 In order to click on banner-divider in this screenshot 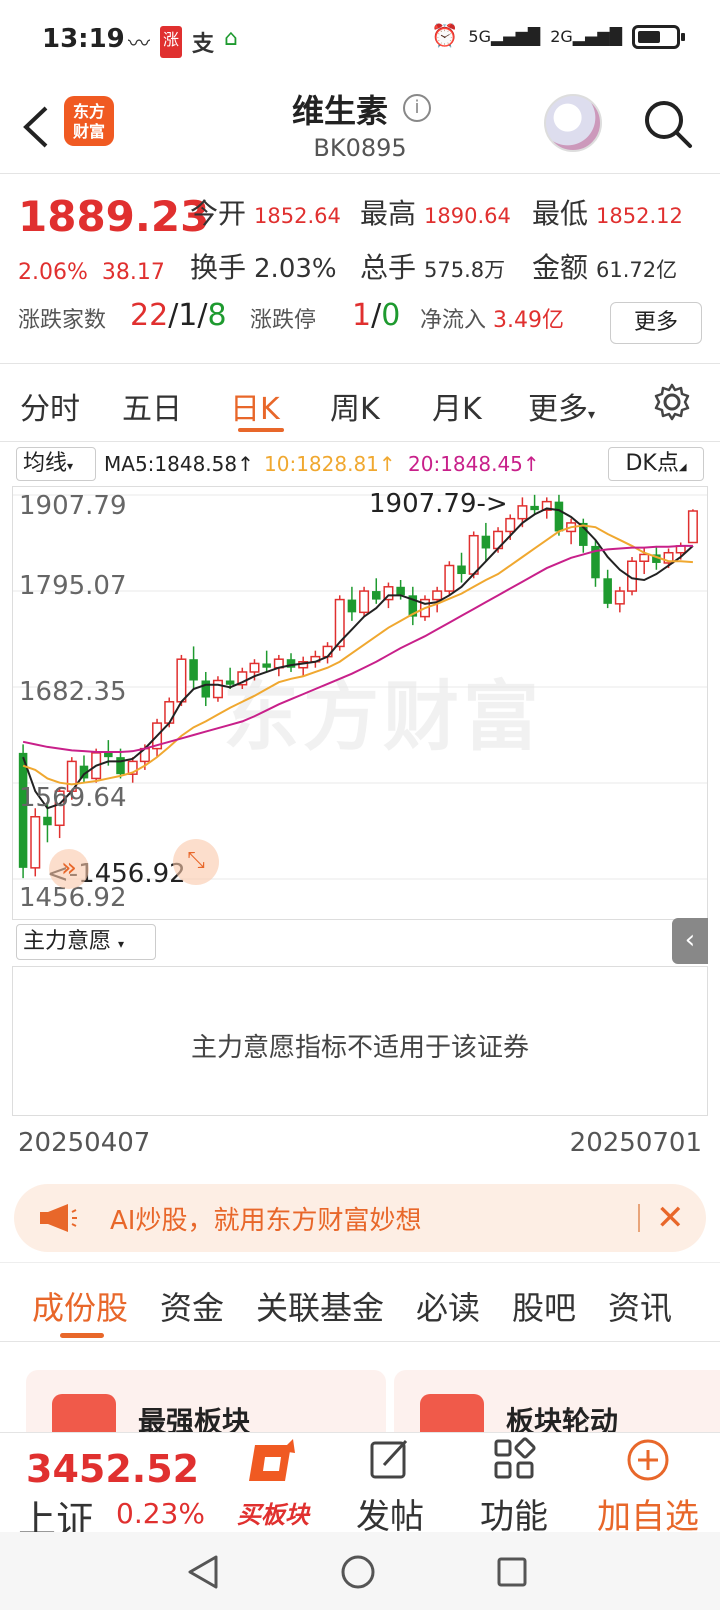, I will do `click(639, 1218)`.